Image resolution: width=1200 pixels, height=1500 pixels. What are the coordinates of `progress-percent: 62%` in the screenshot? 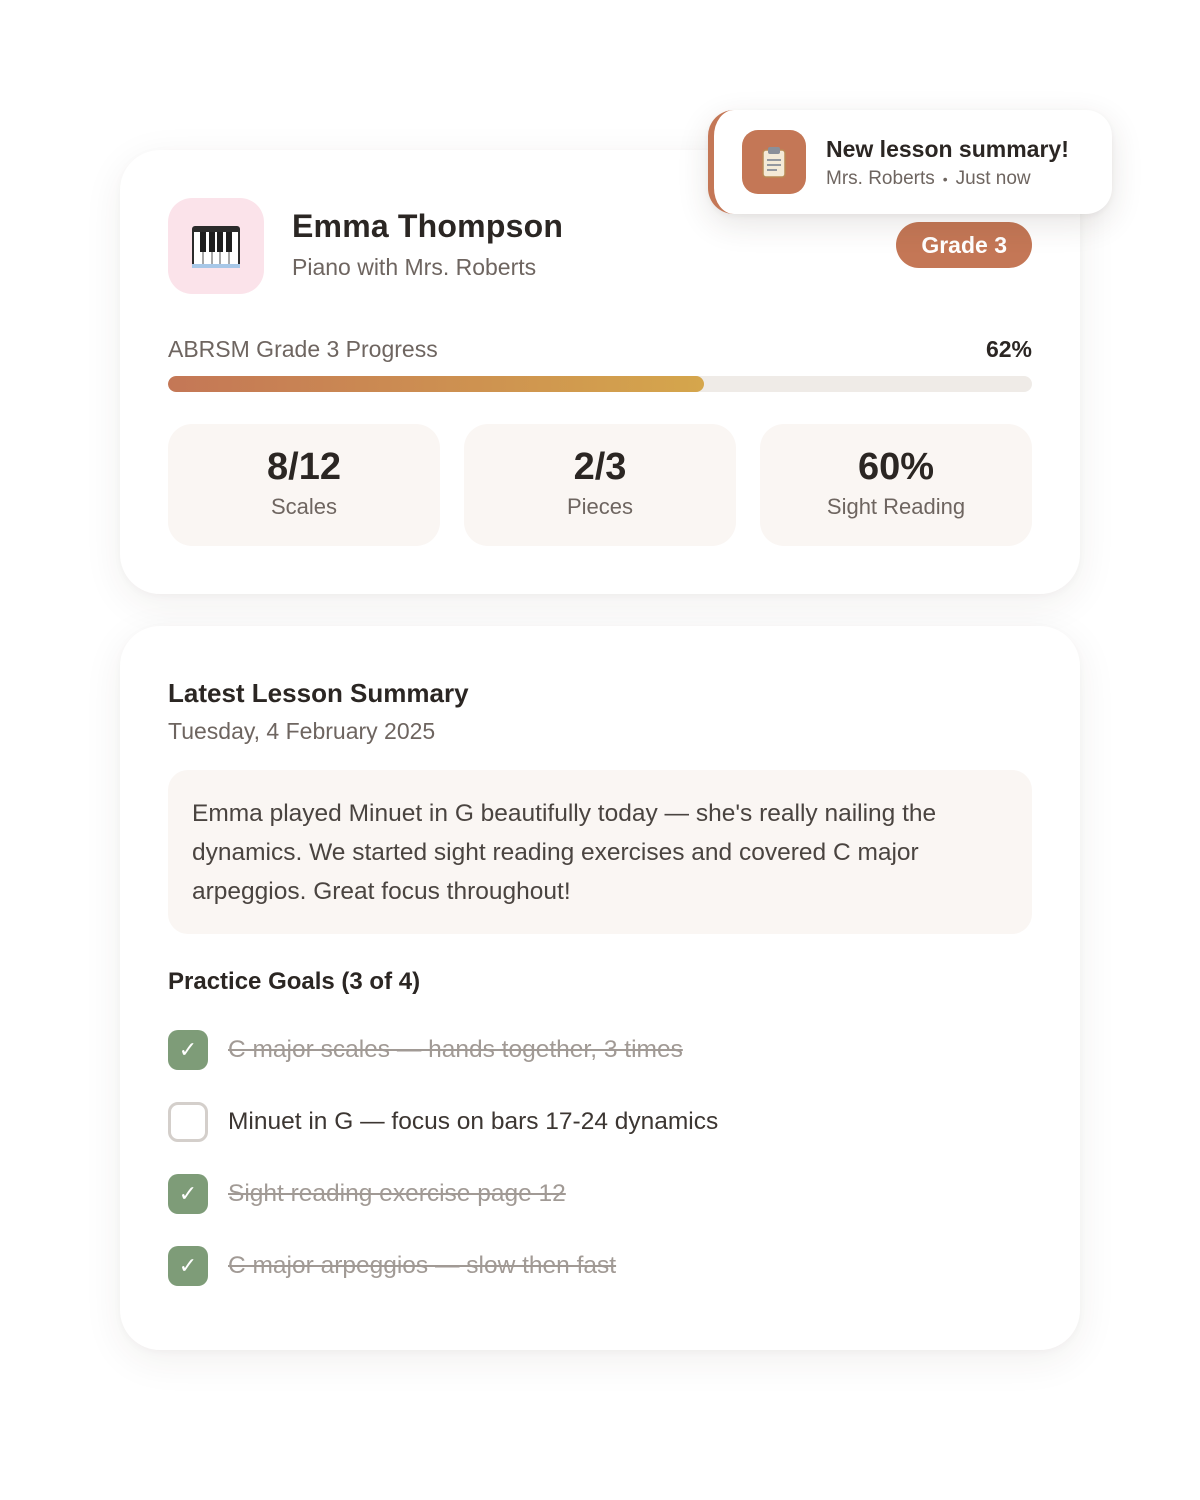 It's located at (1008, 349).